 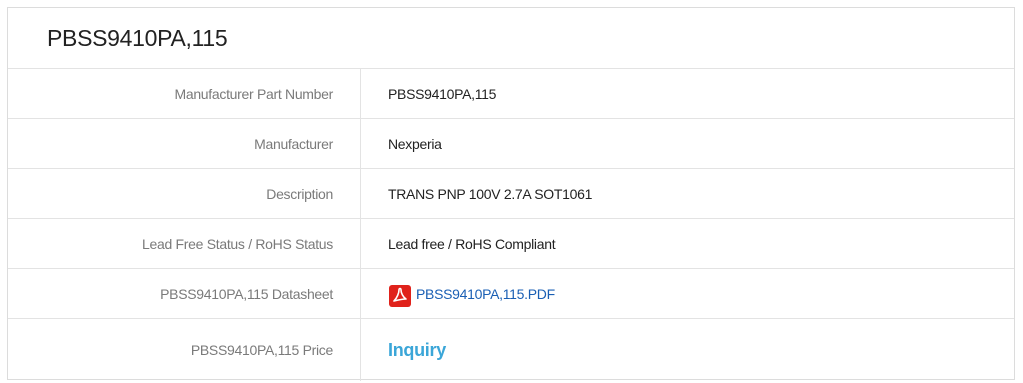 What do you see at coordinates (687, 350) in the screenshot?
I see `row-value-price: Inquiry` at bounding box center [687, 350].